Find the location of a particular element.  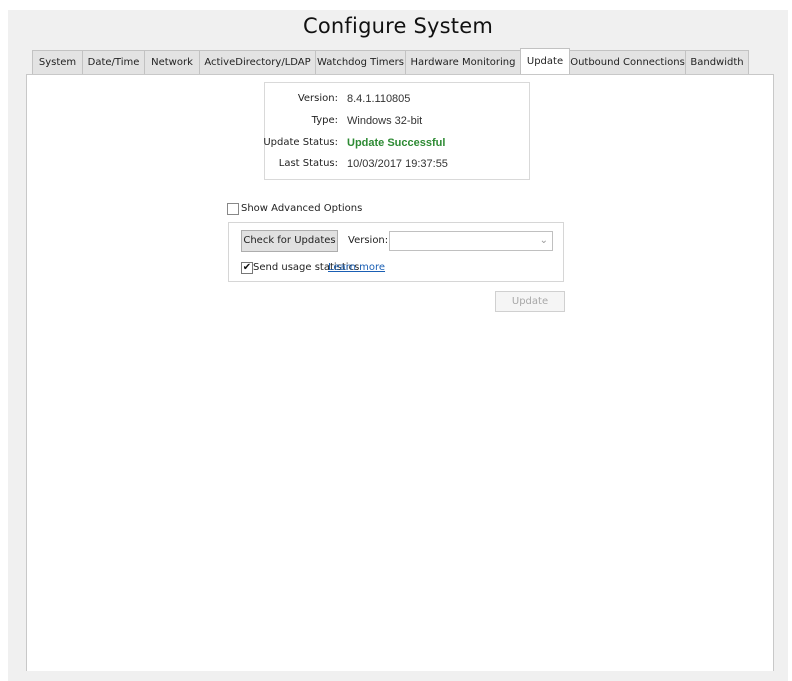

update-status-value: Update Successful is located at coordinates (396, 143).